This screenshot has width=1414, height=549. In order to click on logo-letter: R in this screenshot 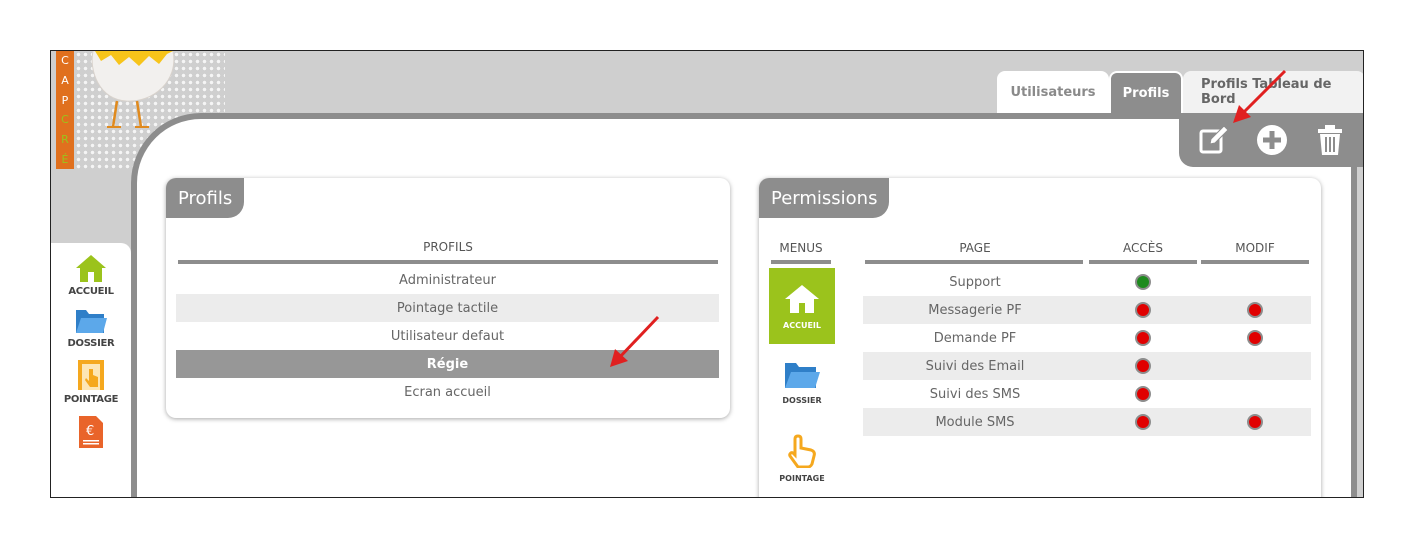, I will do `click(65, 139)`.